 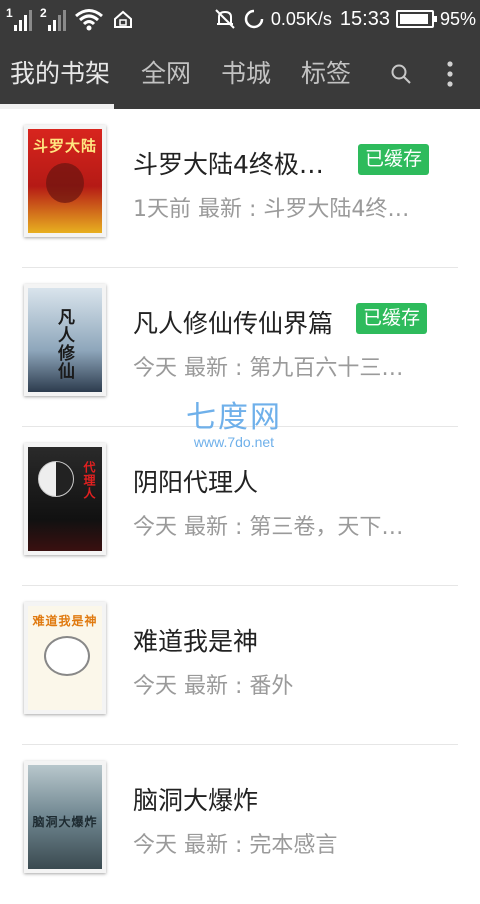 I want to click on mute-bell-icon, so click(x=225, y=19).